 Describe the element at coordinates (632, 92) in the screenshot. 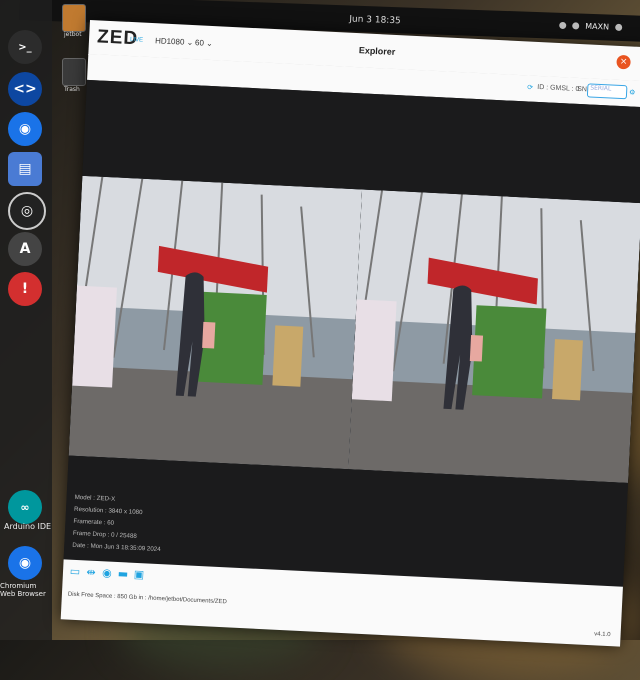

I see `settings-icon: ⚙` at that location.